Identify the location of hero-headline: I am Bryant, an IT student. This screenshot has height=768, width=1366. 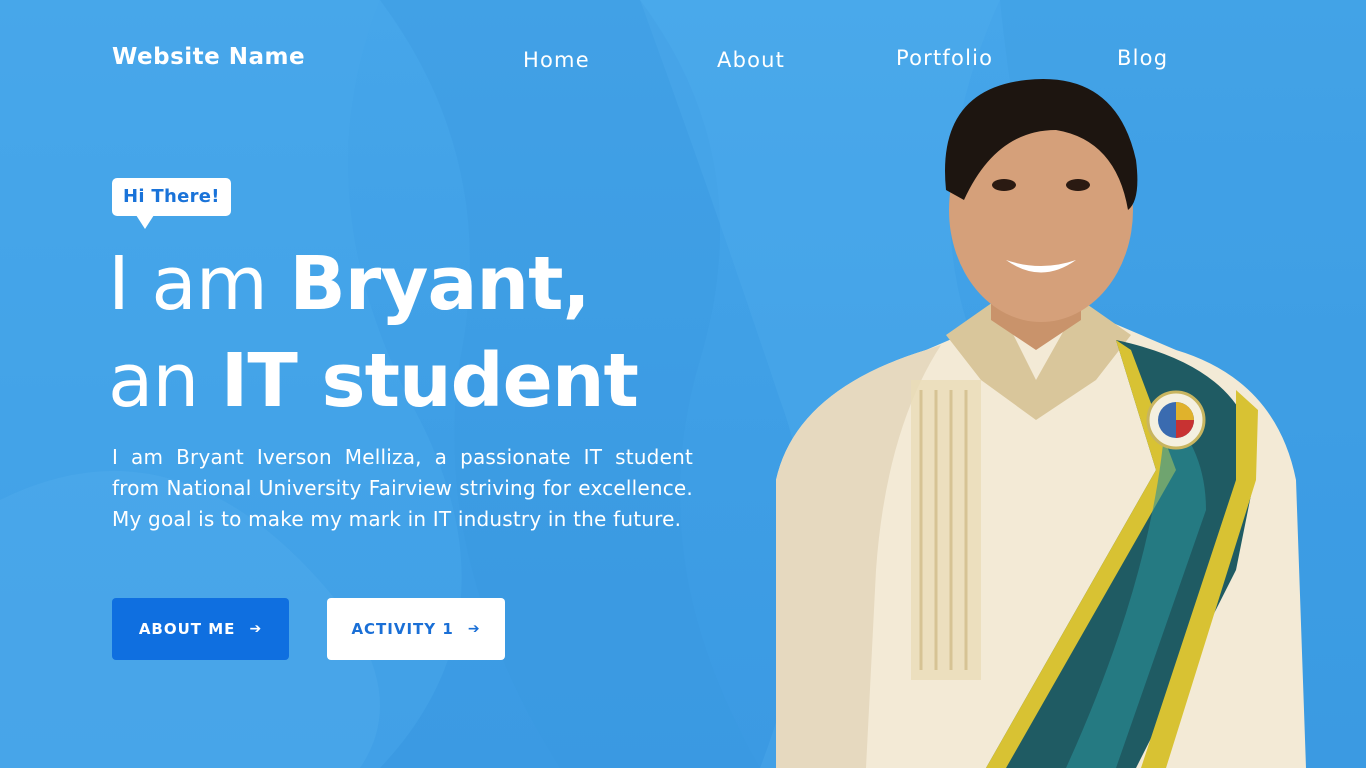
(373, 333).